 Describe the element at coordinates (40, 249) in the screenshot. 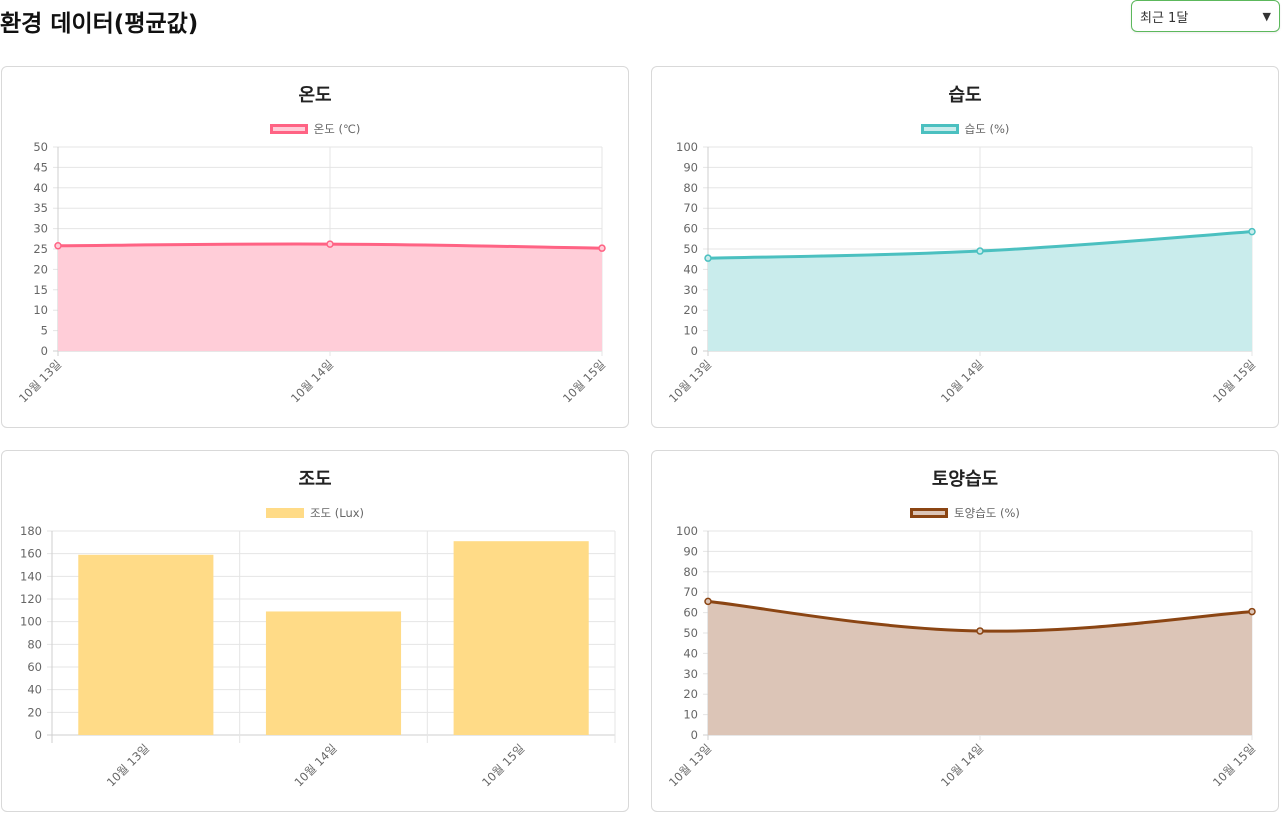

I see `y-tick-label: 25` at that location.